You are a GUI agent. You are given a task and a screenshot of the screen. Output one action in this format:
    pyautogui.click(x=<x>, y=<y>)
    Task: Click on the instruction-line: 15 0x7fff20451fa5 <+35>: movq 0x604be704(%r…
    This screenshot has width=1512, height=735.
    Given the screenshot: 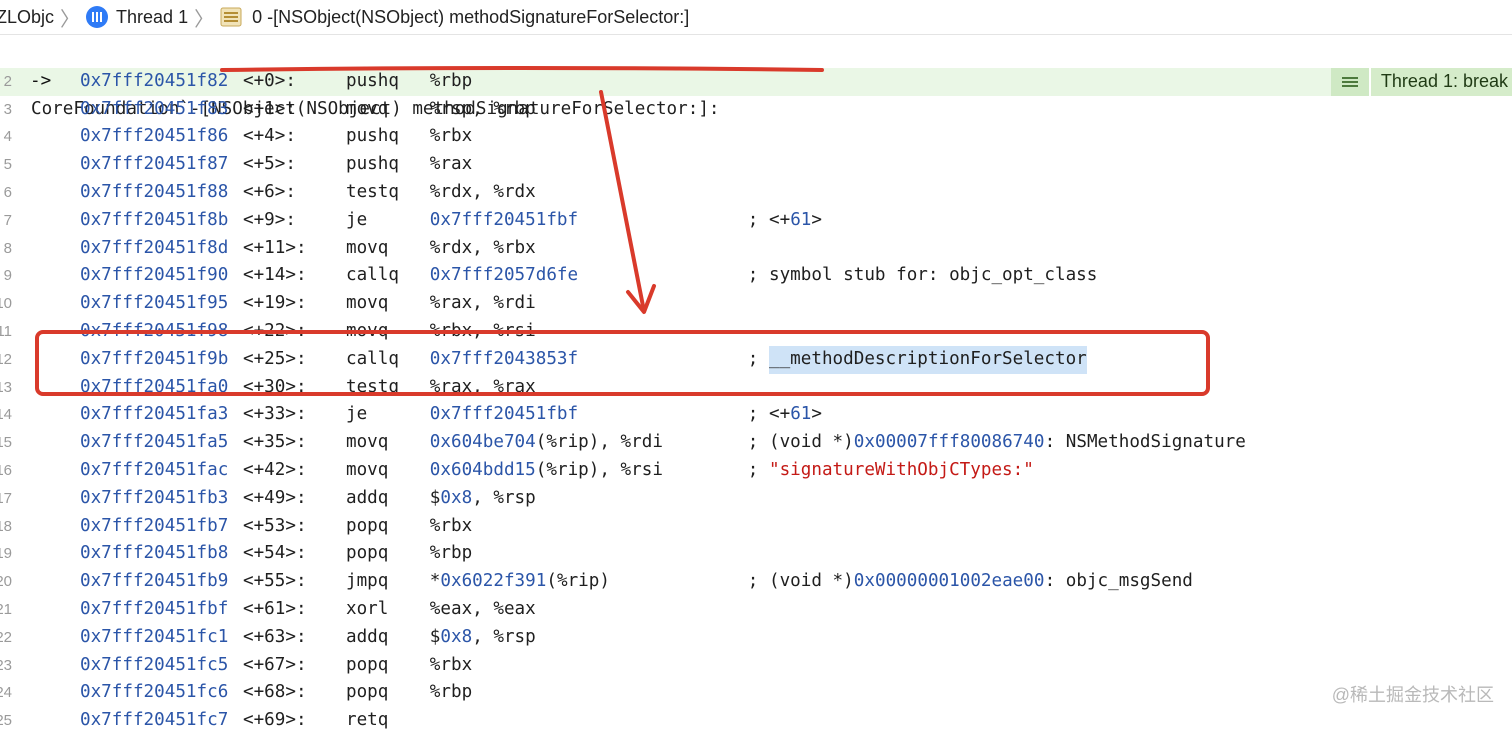 What is the action you would take?
    pyautogui.click(x=756, y=443)
    